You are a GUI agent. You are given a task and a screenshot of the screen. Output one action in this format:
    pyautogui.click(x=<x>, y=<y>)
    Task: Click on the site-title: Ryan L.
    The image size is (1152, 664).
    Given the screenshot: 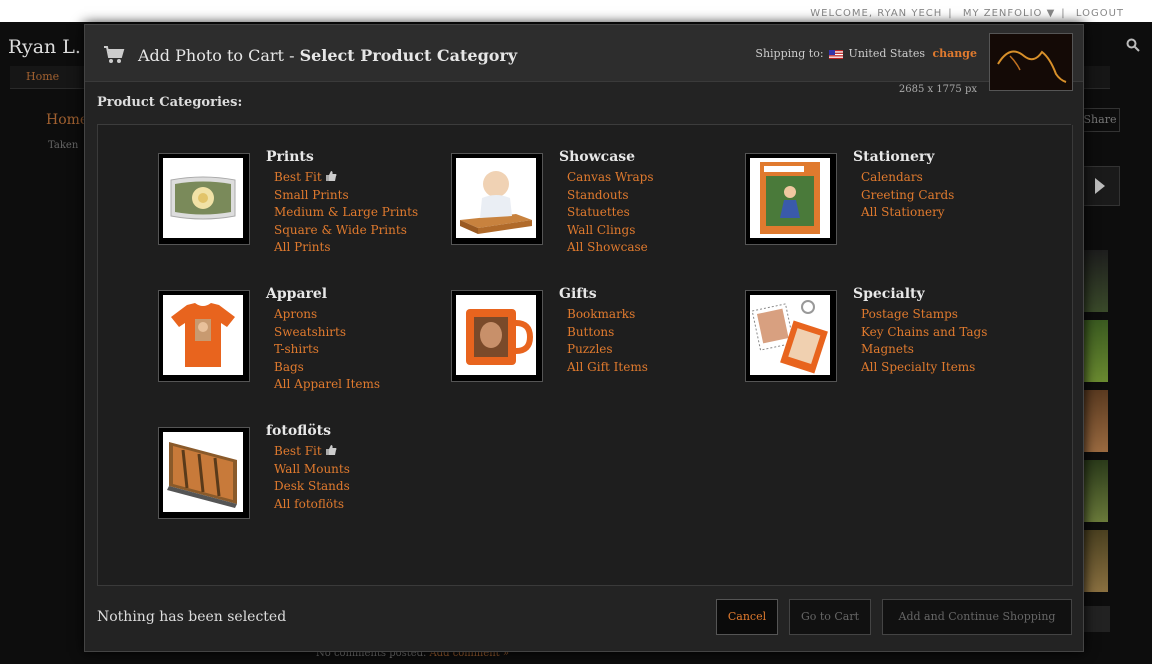 What is the action you would take?
    pyautogui.click(x=44, y=47)
    